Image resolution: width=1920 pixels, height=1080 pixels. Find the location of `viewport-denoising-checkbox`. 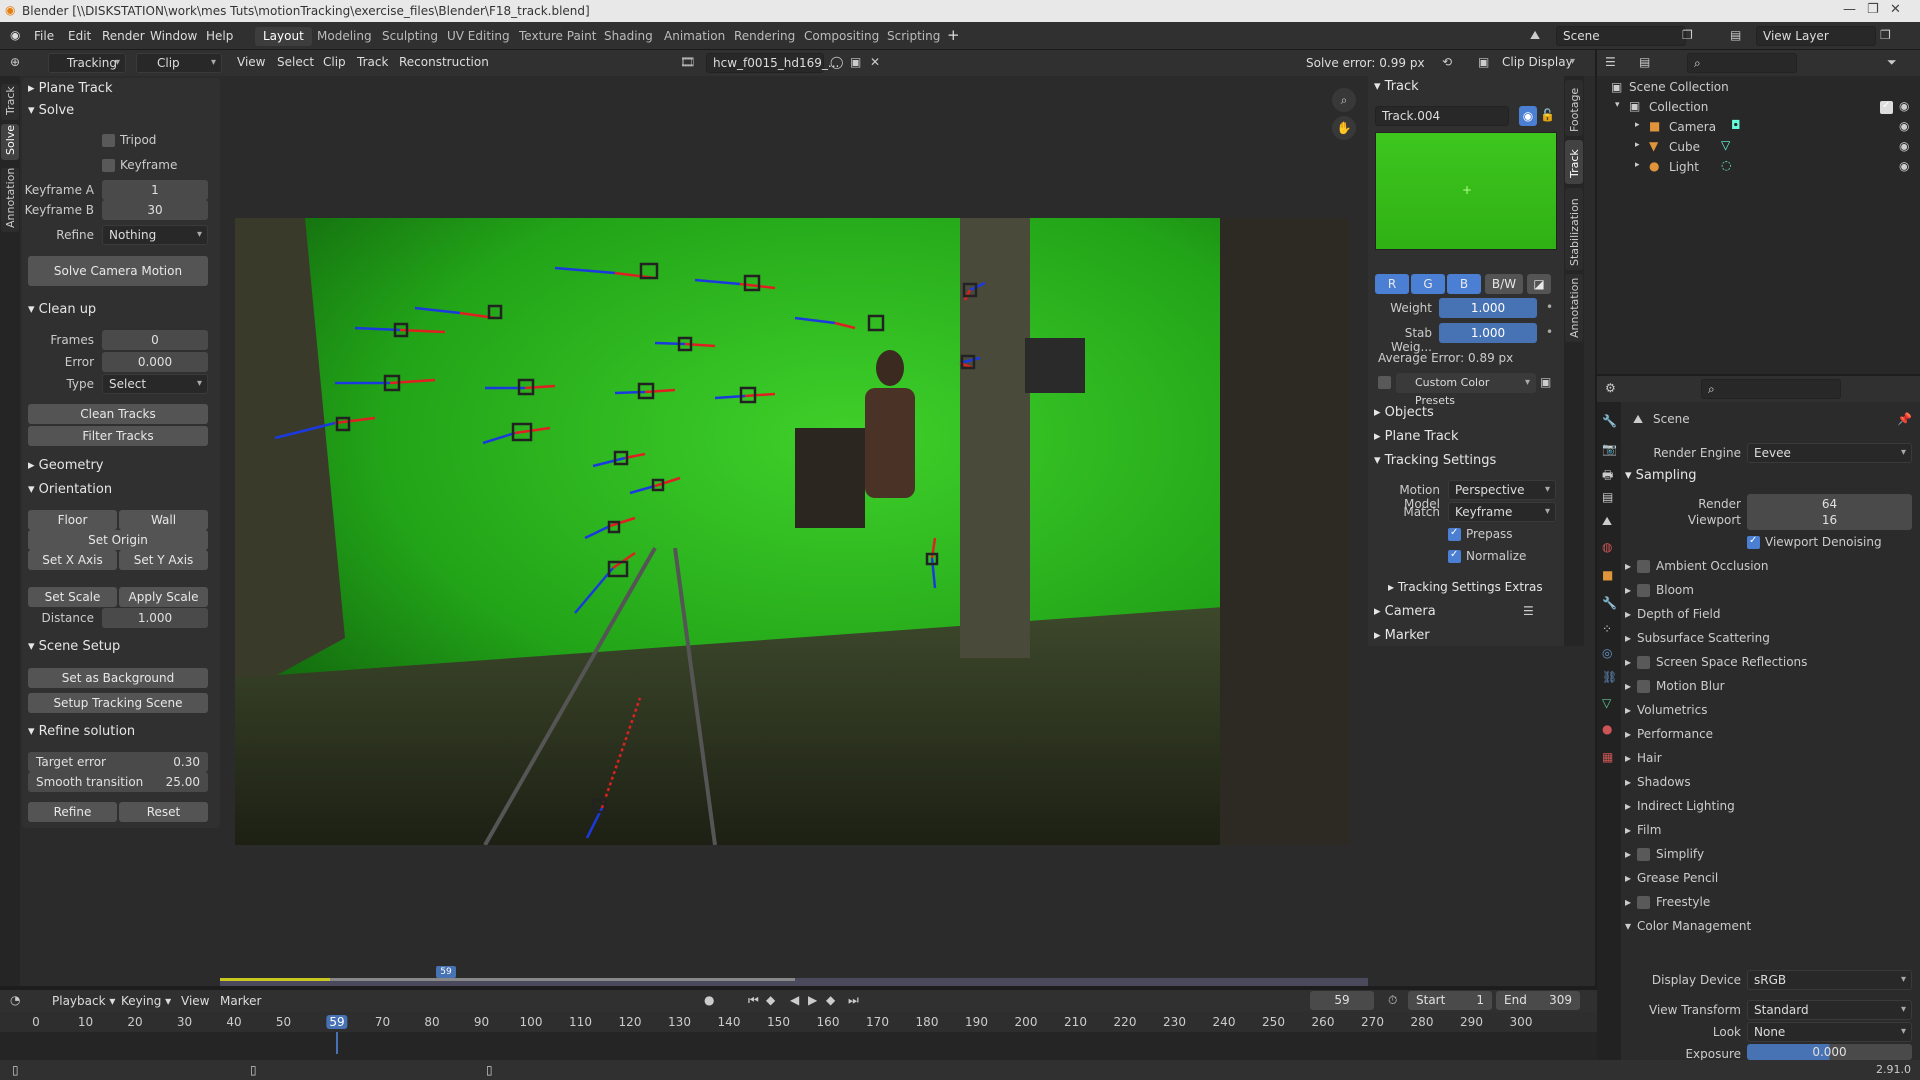

viewport-denoising-checkbox is located at coordinates (1753, 542).